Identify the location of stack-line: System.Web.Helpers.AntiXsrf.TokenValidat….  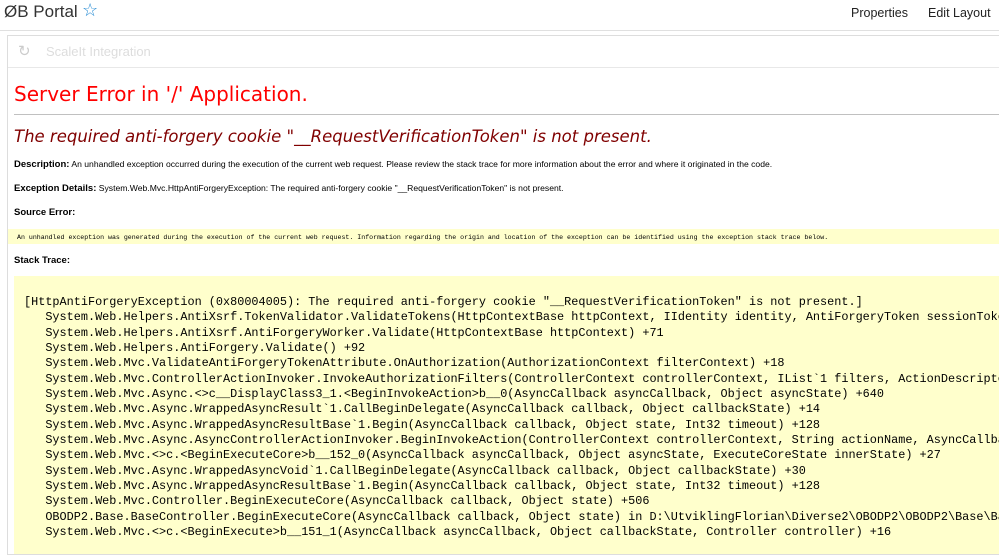
(511, 317).